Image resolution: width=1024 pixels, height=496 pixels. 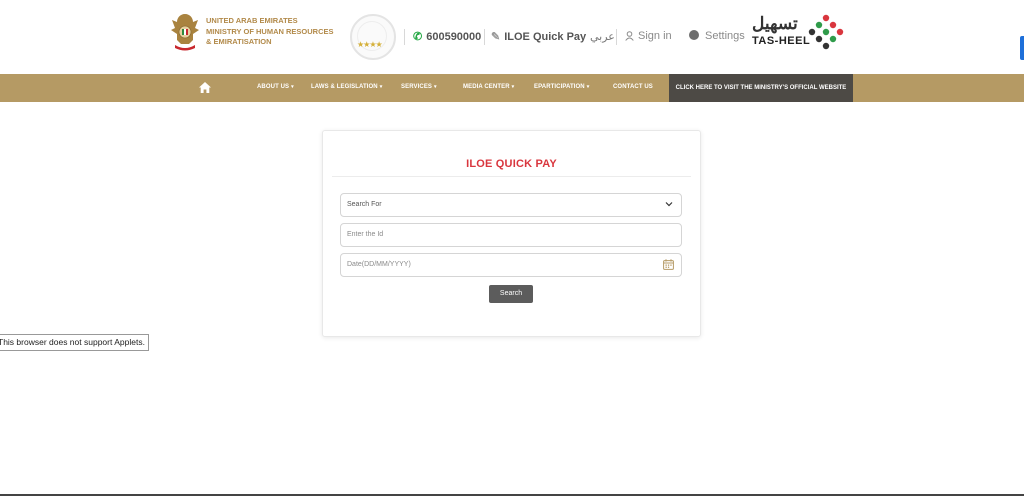 I want to click on search-for-select: Search For, so click(x=511, y=205).